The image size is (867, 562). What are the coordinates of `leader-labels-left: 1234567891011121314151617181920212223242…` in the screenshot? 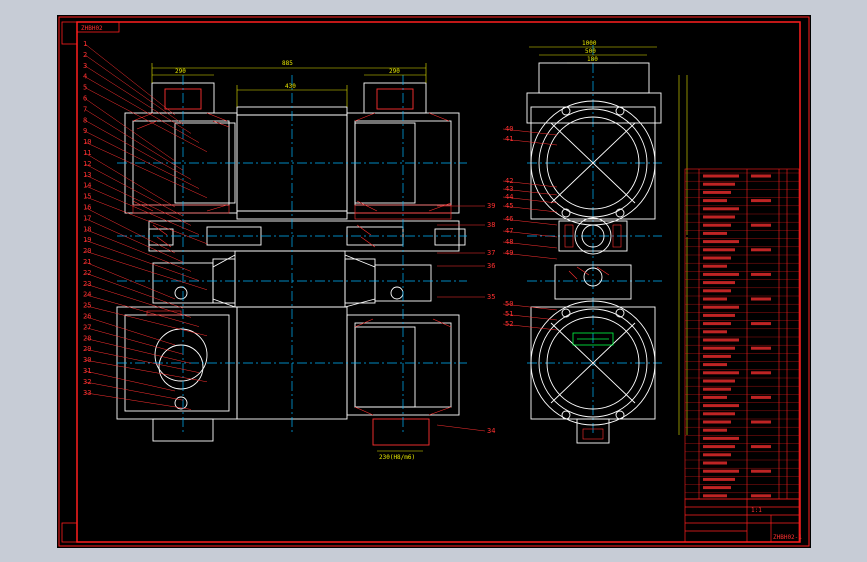 It's located at (145, 225).